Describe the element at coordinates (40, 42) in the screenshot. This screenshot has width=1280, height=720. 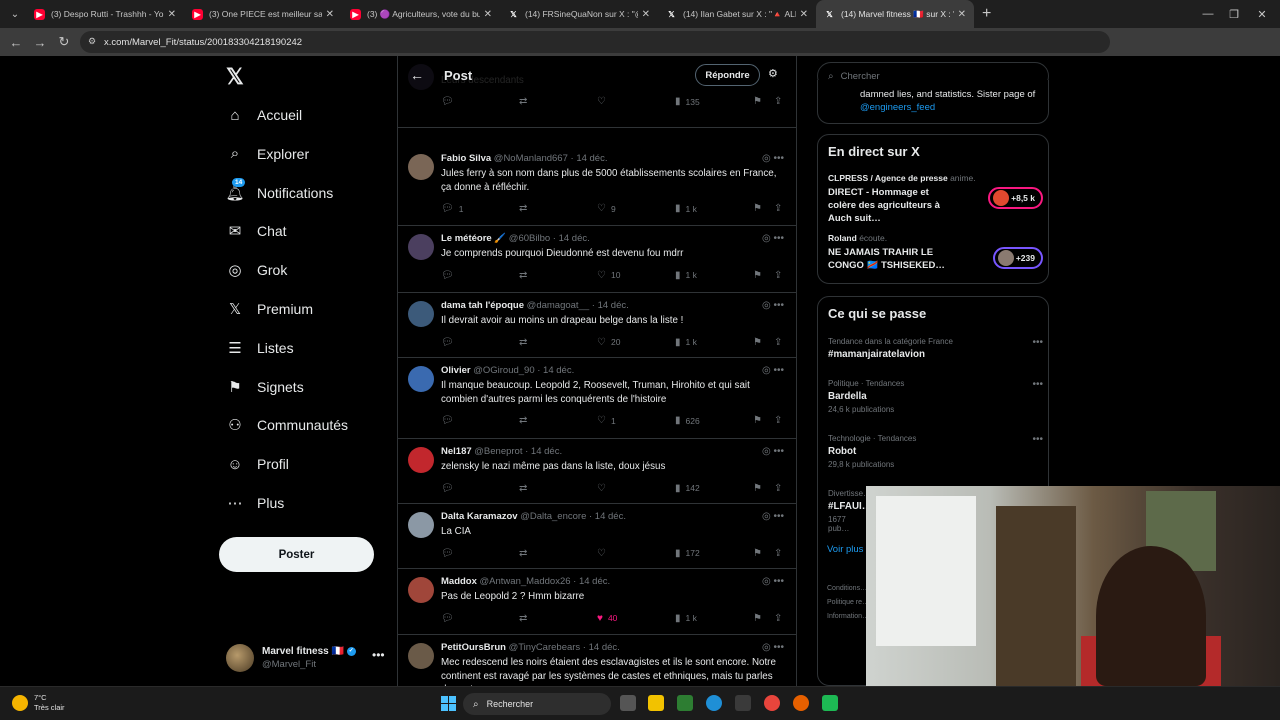
I see `forward-icon: →` at that location.